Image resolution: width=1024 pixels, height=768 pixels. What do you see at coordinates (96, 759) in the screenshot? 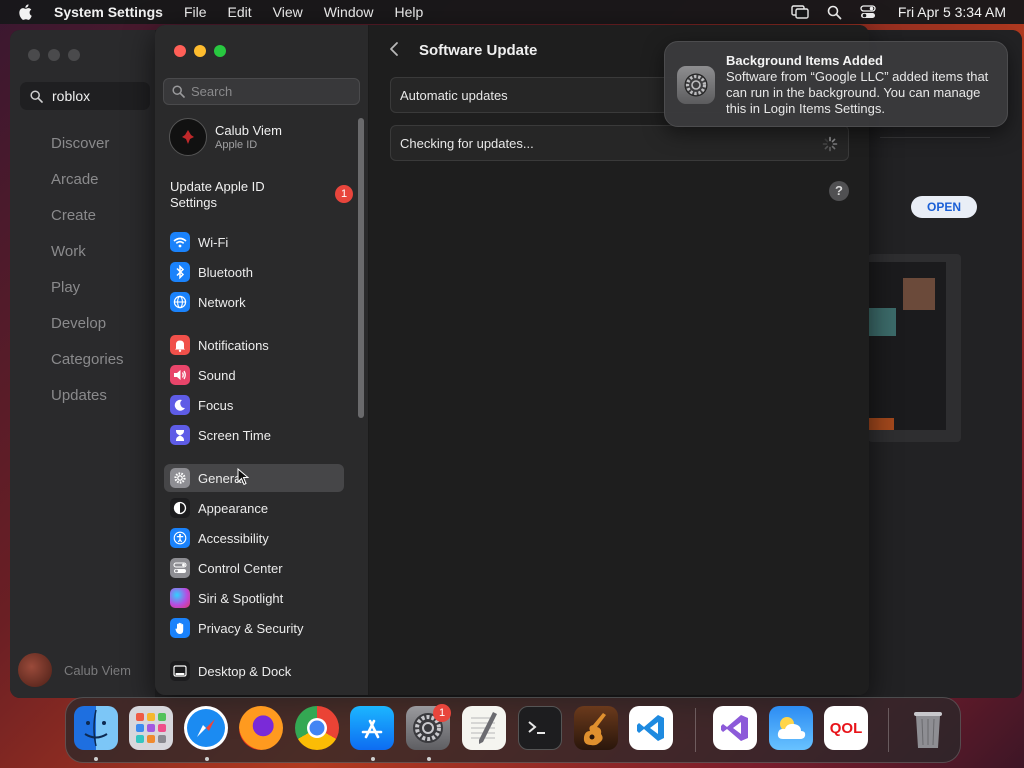
I see `running-indicator` at bounding box center [96, 759].